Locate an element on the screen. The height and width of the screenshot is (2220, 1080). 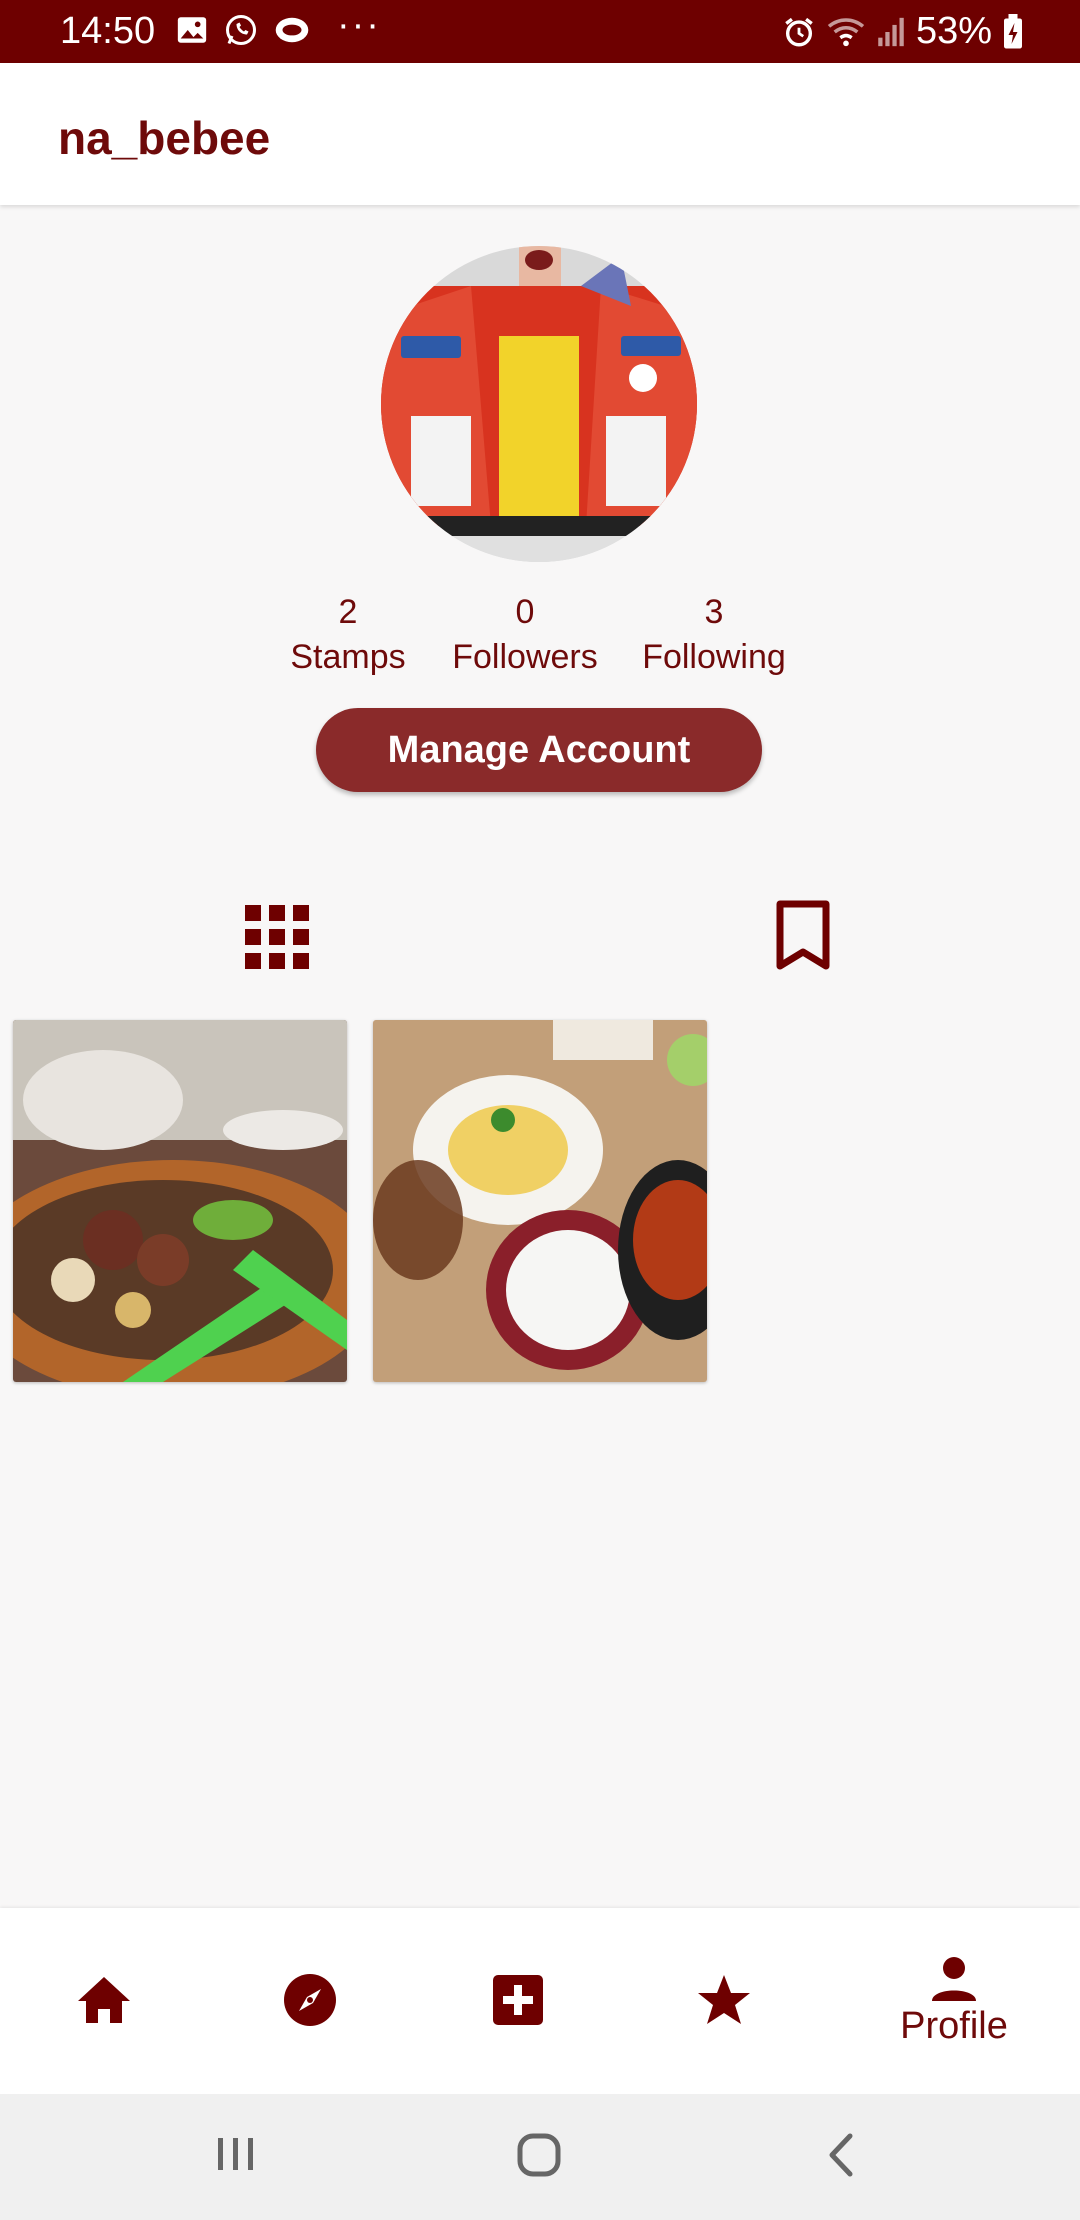
stat-value: 2 is located at coordinates (348, 612).